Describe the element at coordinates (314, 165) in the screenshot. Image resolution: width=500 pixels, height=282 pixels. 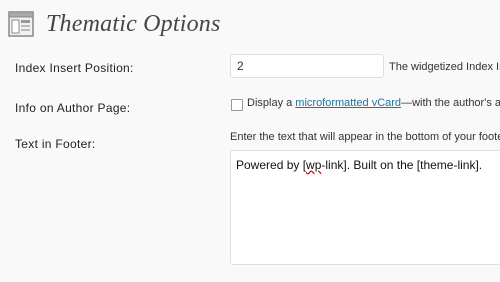
I see `footer-text-wp: wp` at that location.